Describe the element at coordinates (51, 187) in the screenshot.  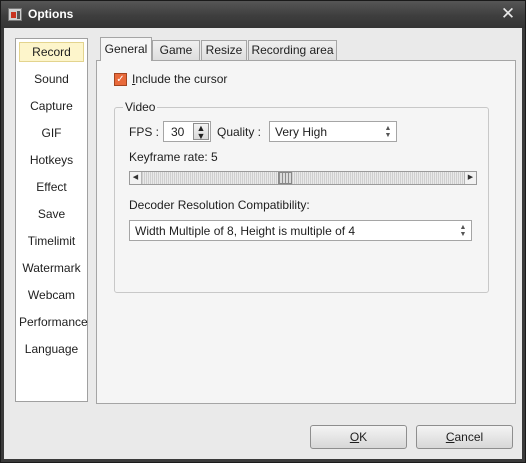
I see `sidebar-item-effect: Effect` at that location.